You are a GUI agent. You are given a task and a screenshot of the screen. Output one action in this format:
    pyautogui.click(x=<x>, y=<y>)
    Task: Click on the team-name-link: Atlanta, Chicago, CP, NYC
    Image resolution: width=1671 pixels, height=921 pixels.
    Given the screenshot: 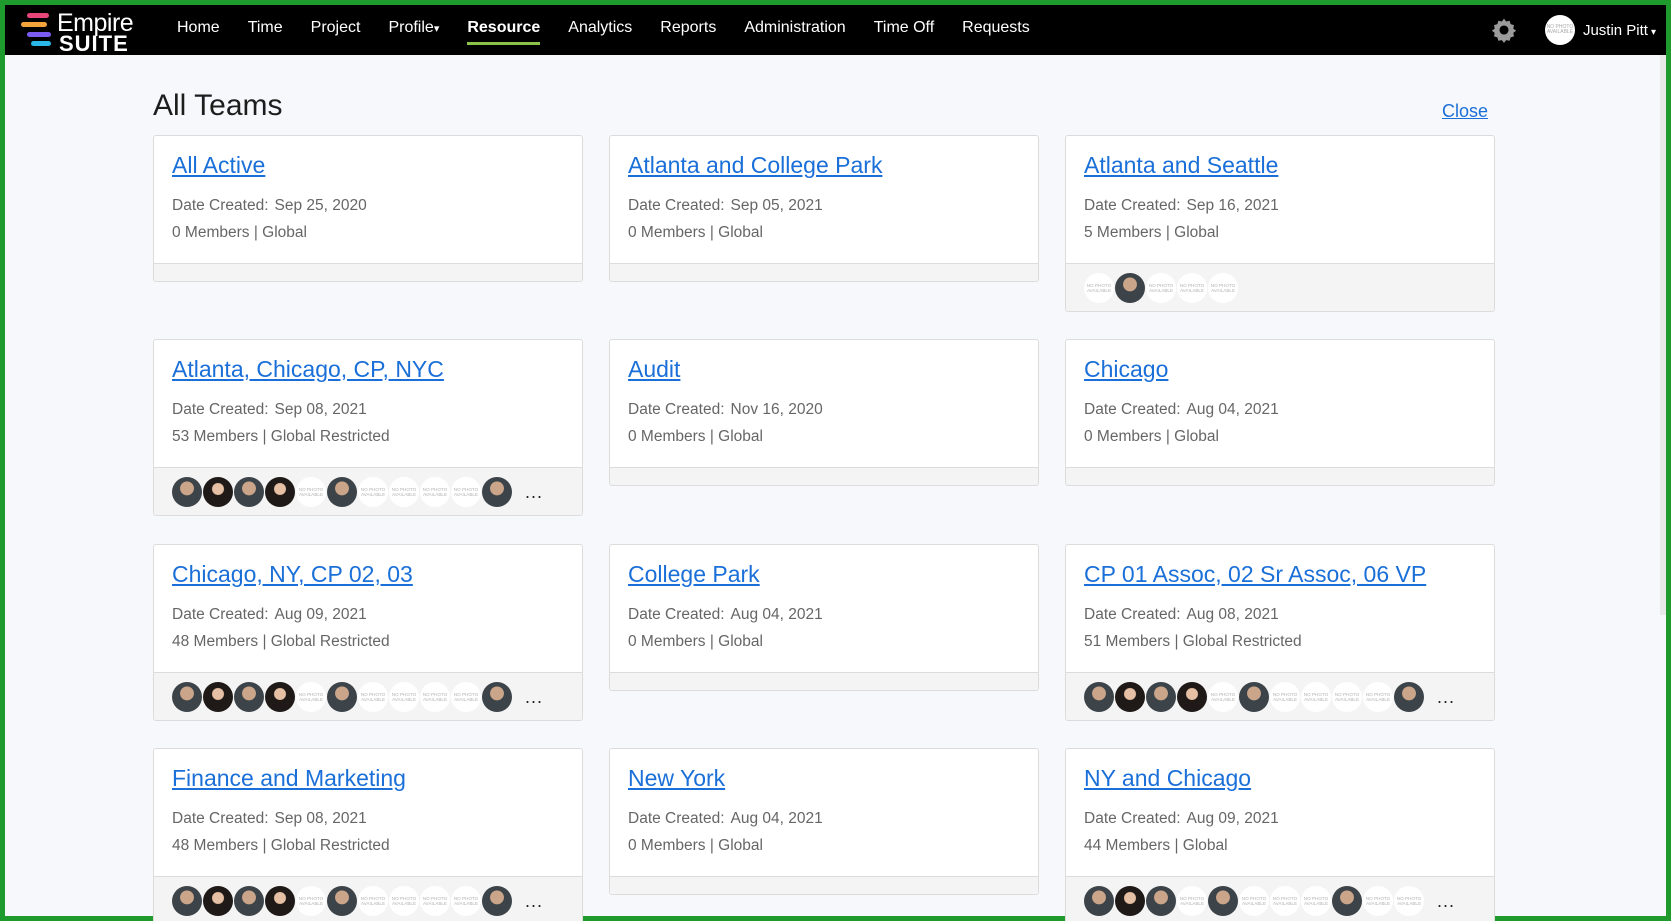 What is the action you would take?
    pyautogui.click(x=368, y=369)
    